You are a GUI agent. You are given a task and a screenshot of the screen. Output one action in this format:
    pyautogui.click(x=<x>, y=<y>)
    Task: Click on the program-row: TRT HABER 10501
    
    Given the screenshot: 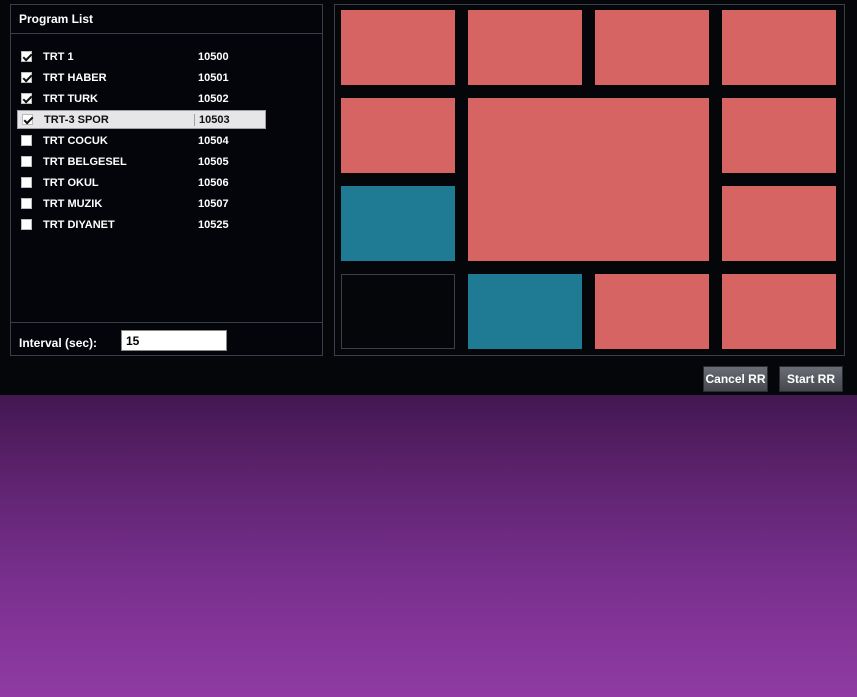 What is the action you would take?
    pyautogui.click(x=141, y=77)
    